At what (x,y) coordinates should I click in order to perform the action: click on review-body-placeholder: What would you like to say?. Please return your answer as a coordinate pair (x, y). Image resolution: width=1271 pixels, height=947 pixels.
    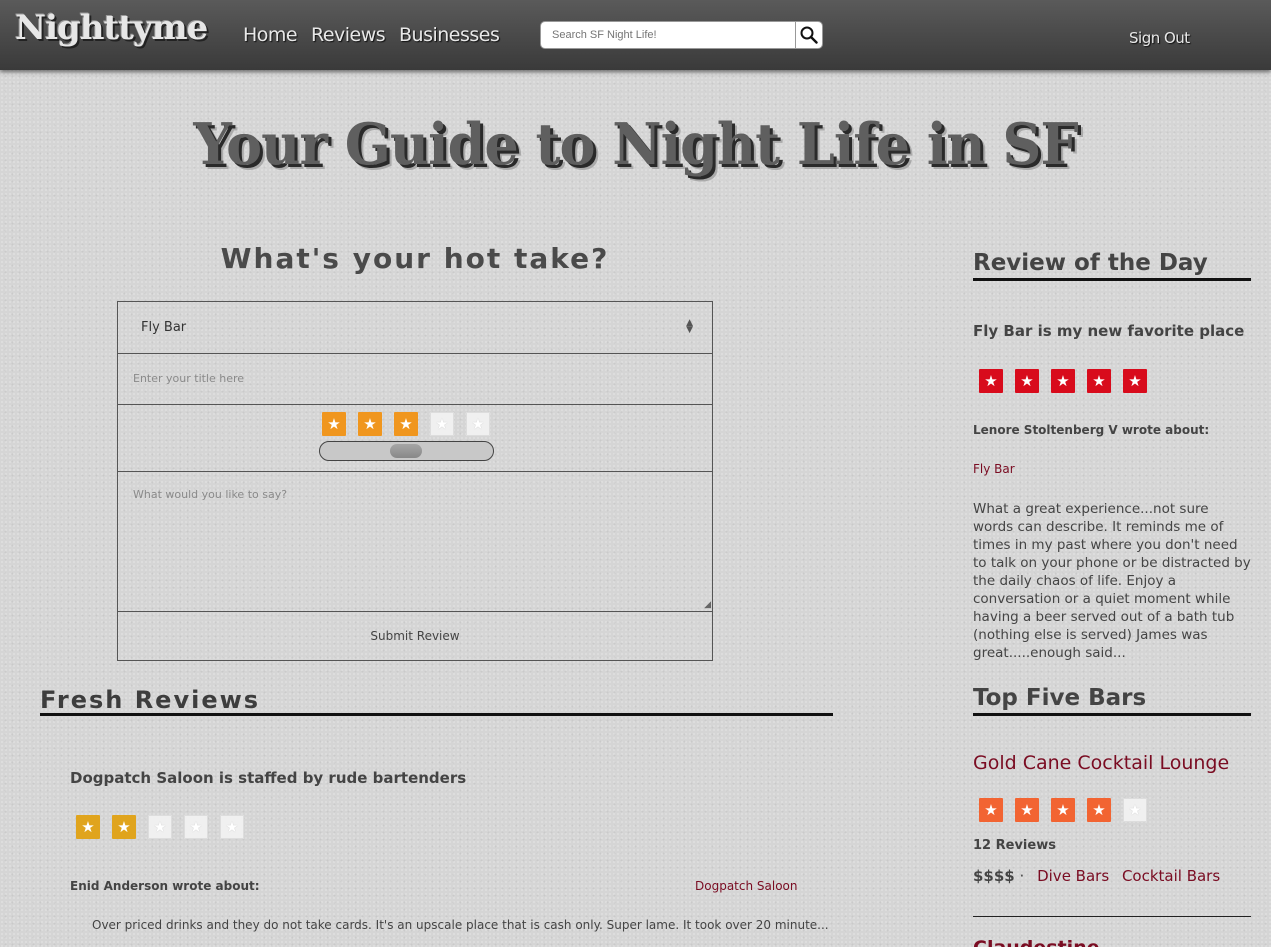
    Looking at the image, I should click on (210, 494).